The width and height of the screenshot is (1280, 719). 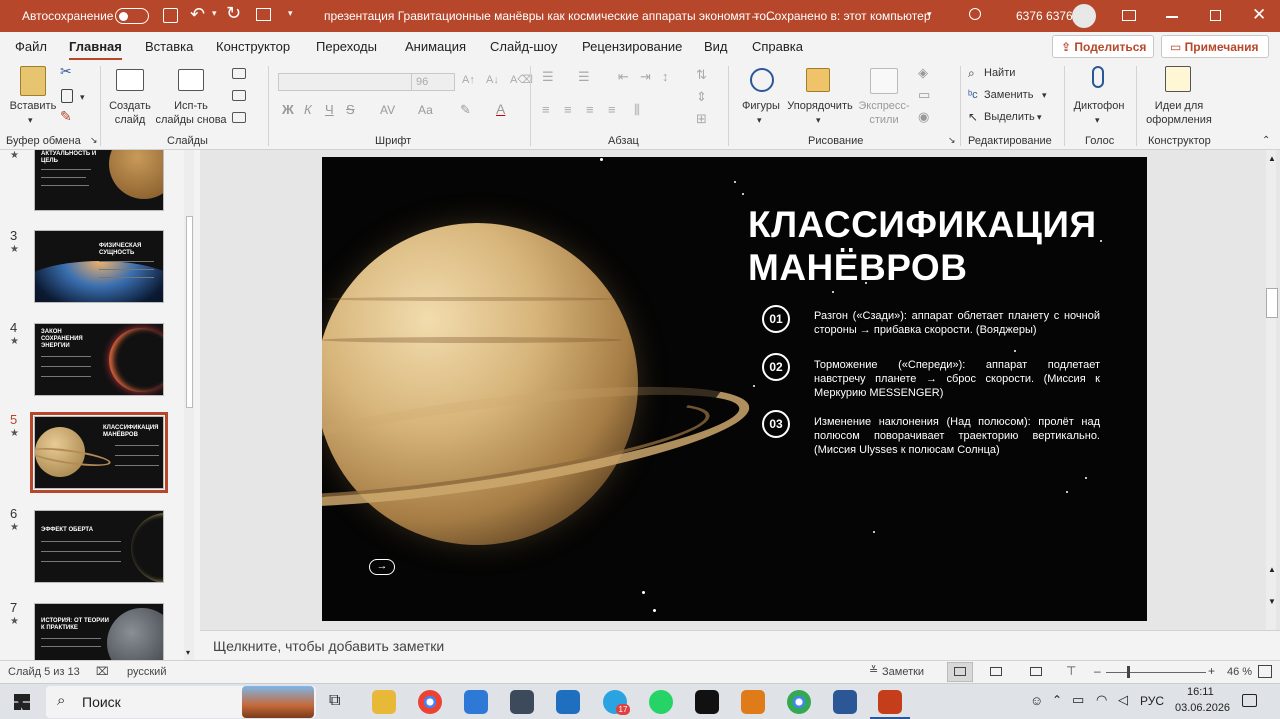 What do you see at coordinates (590, 110) in the screenshot?
I see `align-right-icon: ≡` at bounding box center [590, 110].